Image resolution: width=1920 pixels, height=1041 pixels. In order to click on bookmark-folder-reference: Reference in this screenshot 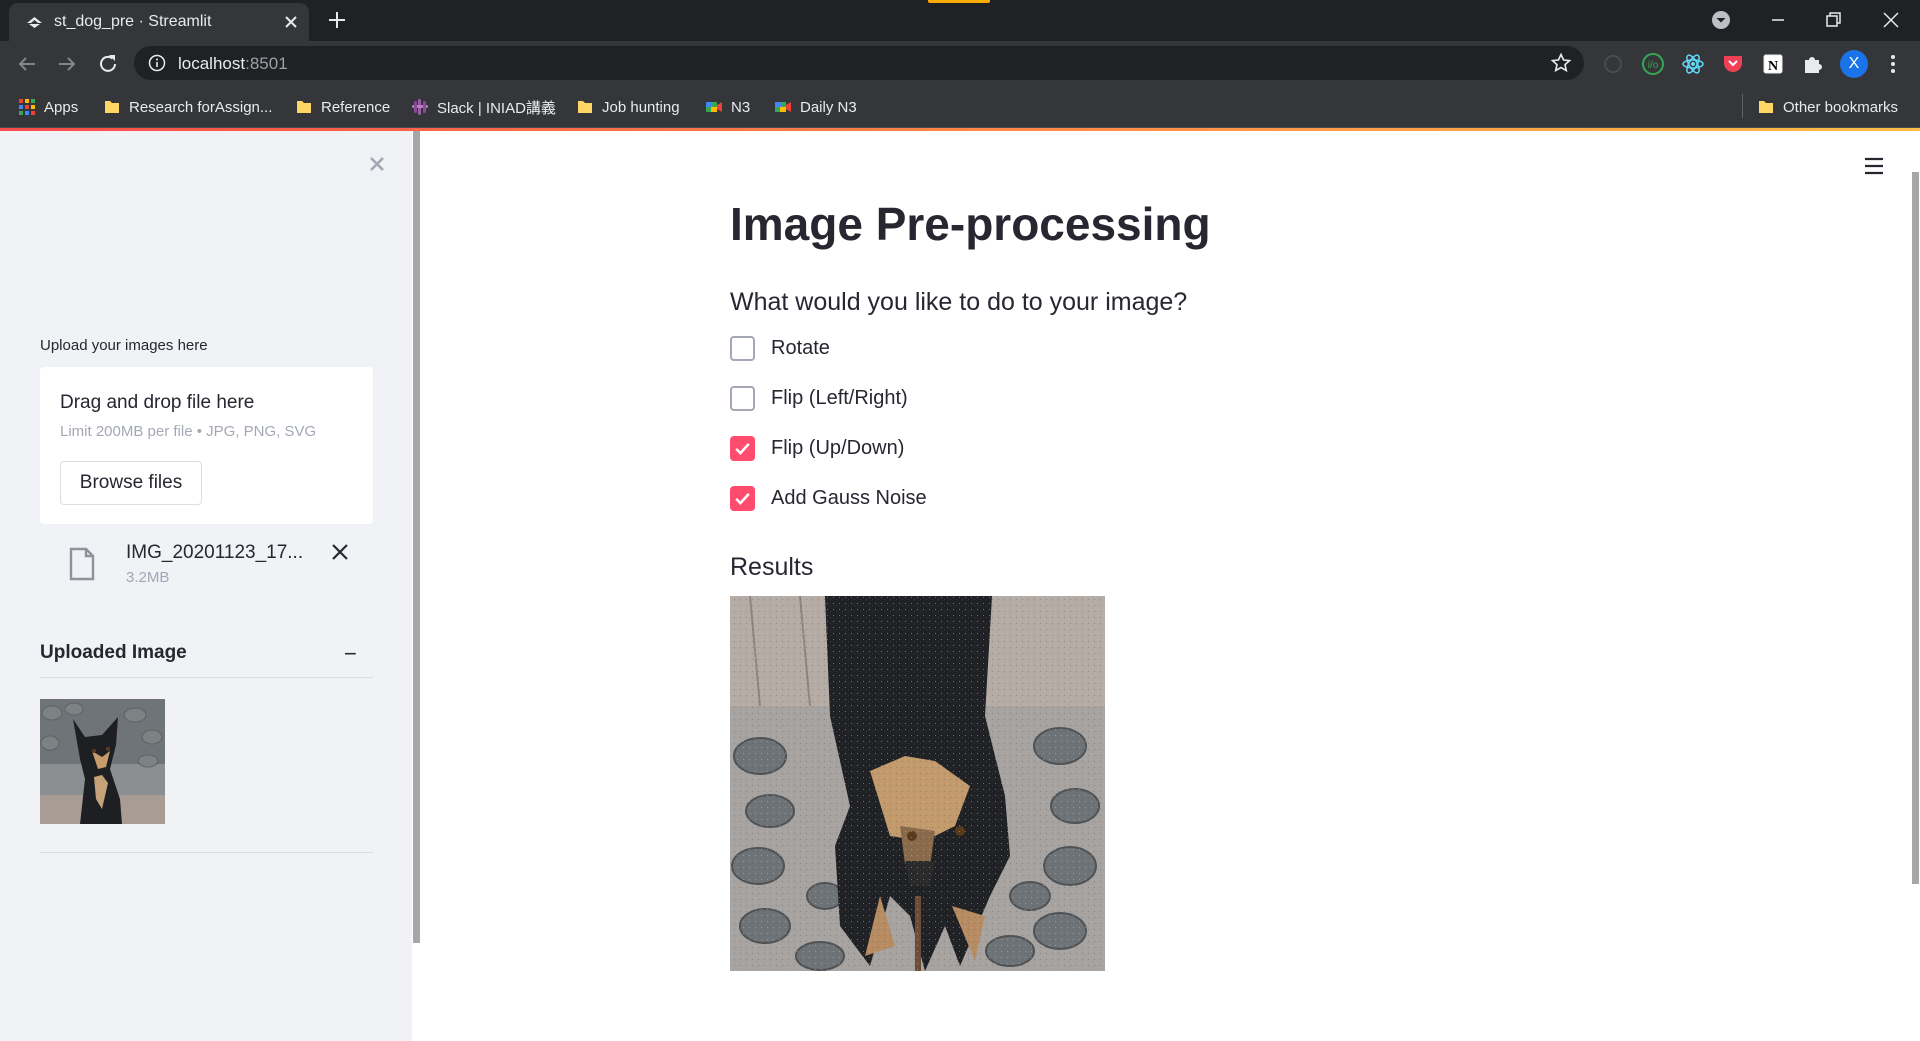, I will do `click(342, 107)`.